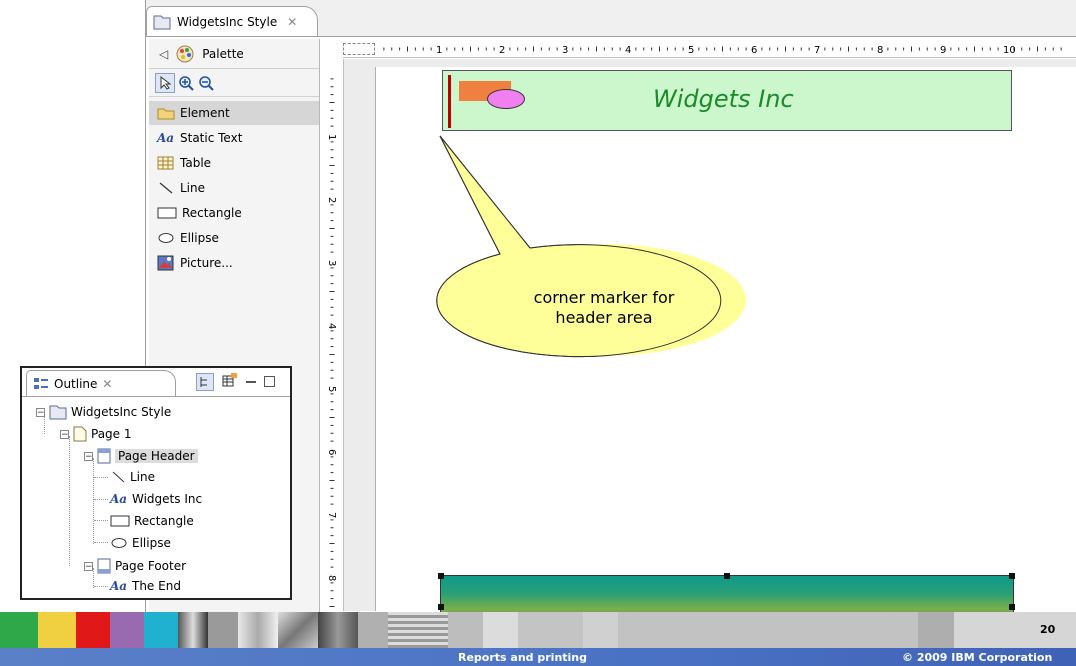 The image size is (1076, 666). I want to click on tree-node-label: Ellipse, so click(151, 543).